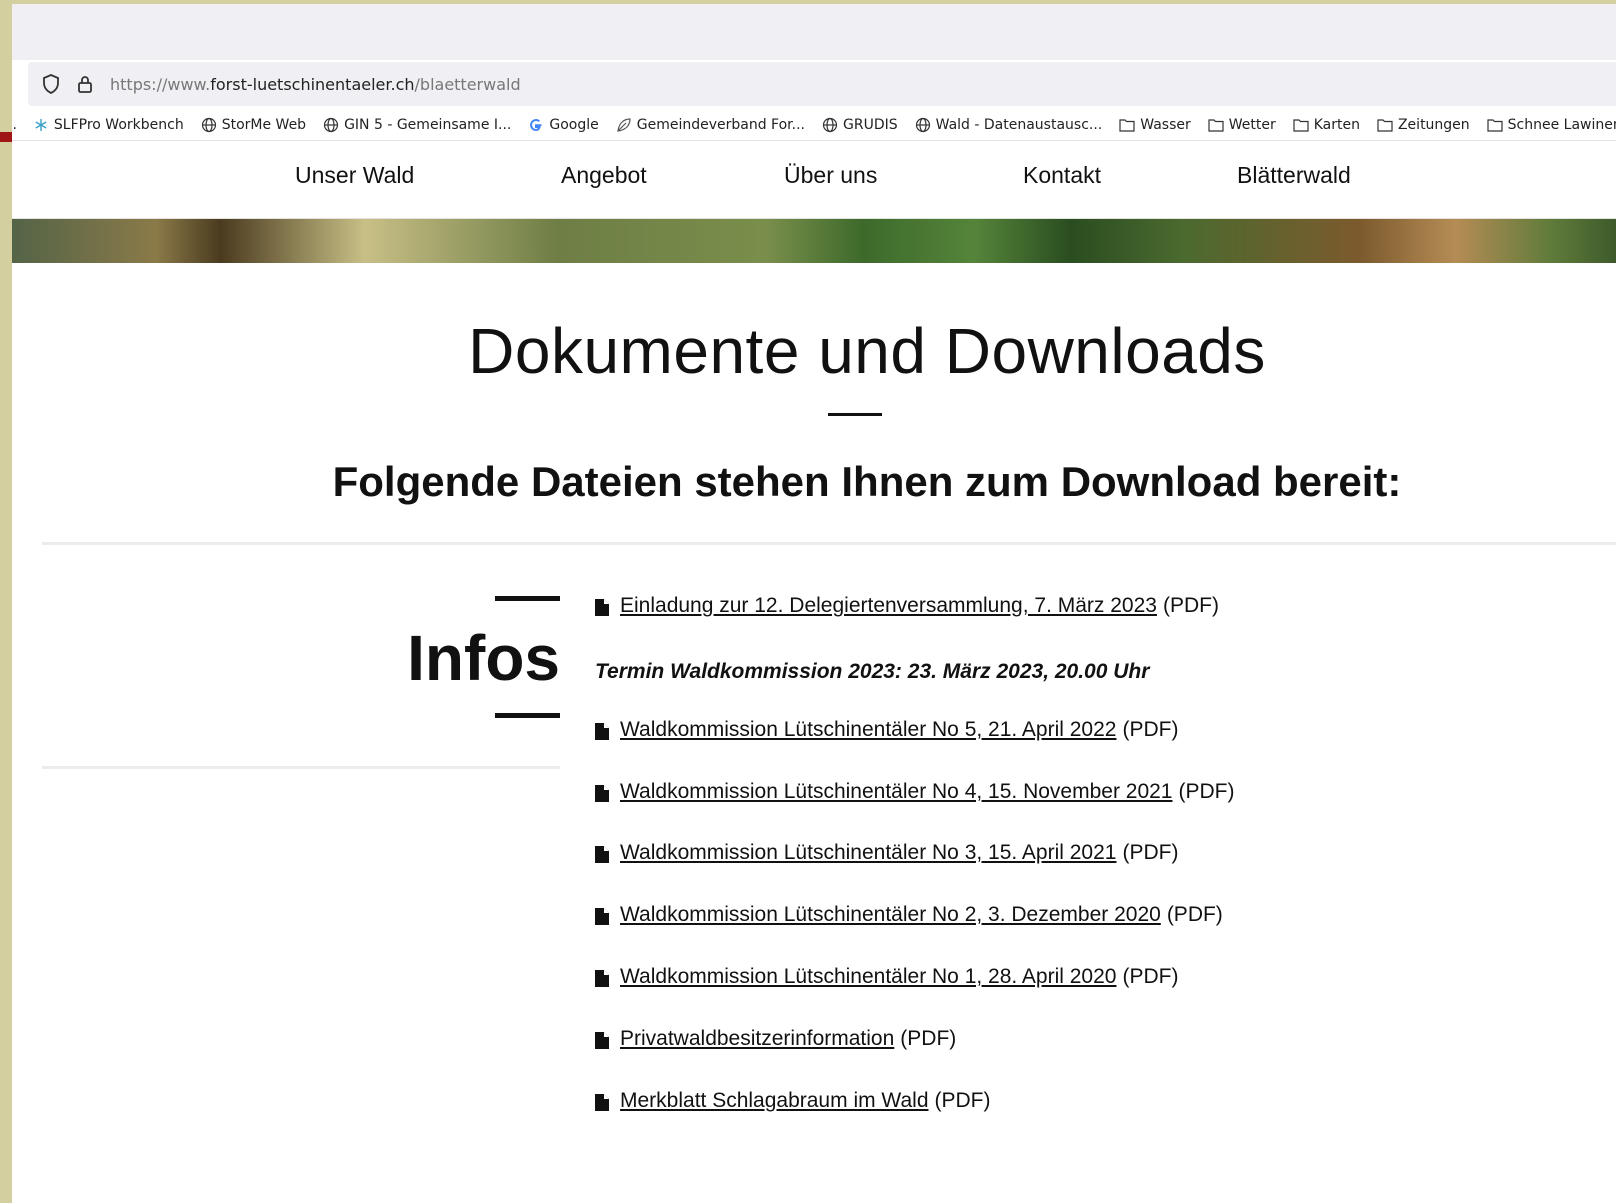 This screenshot has height=1203, width=1616. Describe the element at coordinates (160, 84) in the screenshot. I see `url-prefix: https://www.` at that location.